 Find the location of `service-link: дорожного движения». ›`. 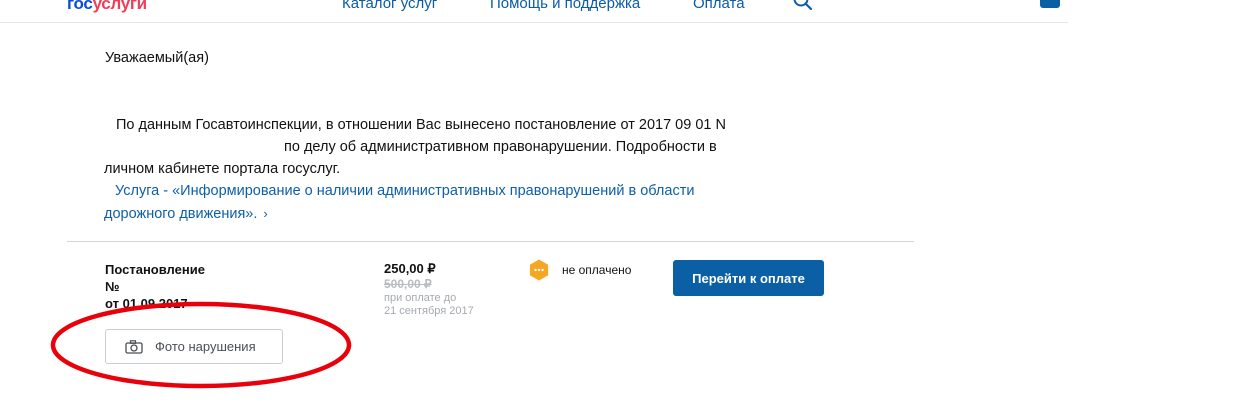

service-link: дорожного движения». › is located at coordinates (186, 214).